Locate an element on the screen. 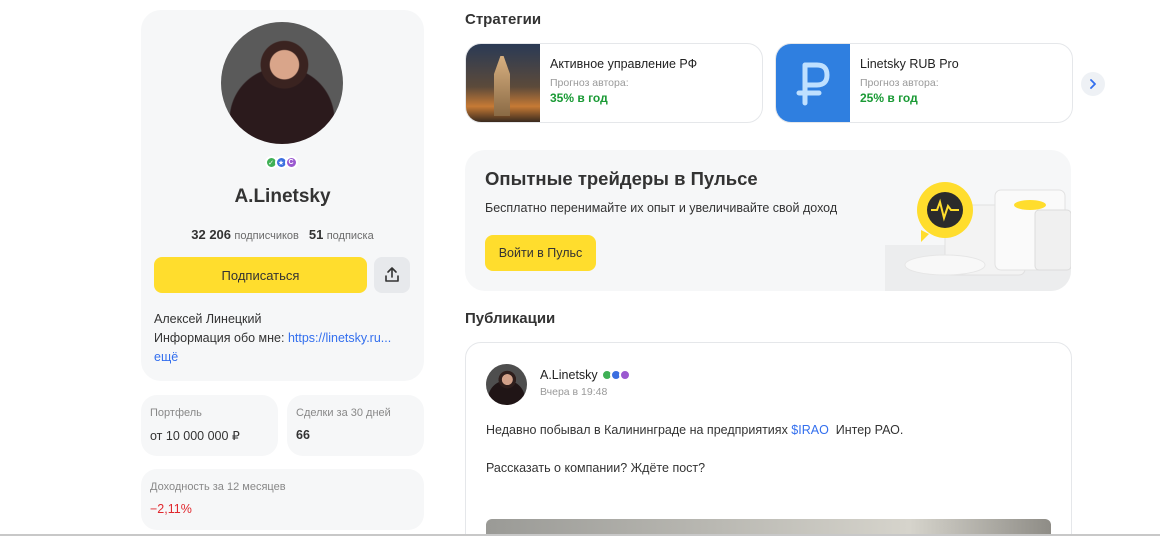 This screenshot has height=536, width=1160. post-timestamp: Вчера в 19:48 is located at coordinates (574, 392).